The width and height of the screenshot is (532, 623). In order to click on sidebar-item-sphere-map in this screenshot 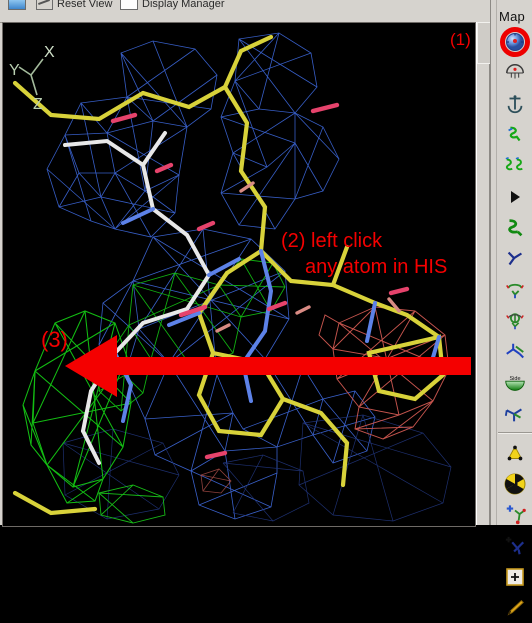, I will do `click(514, 41)`.